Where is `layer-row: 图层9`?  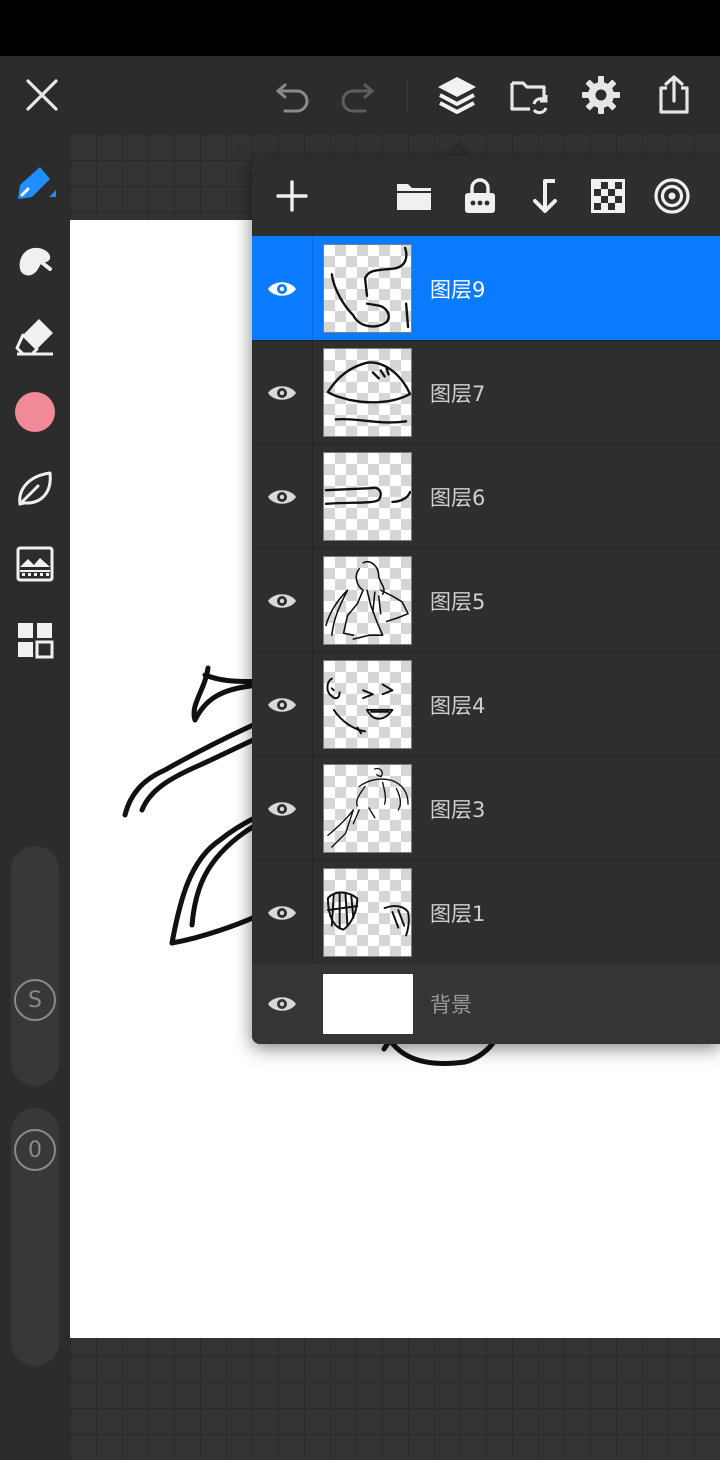 layer-row: 图层9 is located at coordinates (486, 288).